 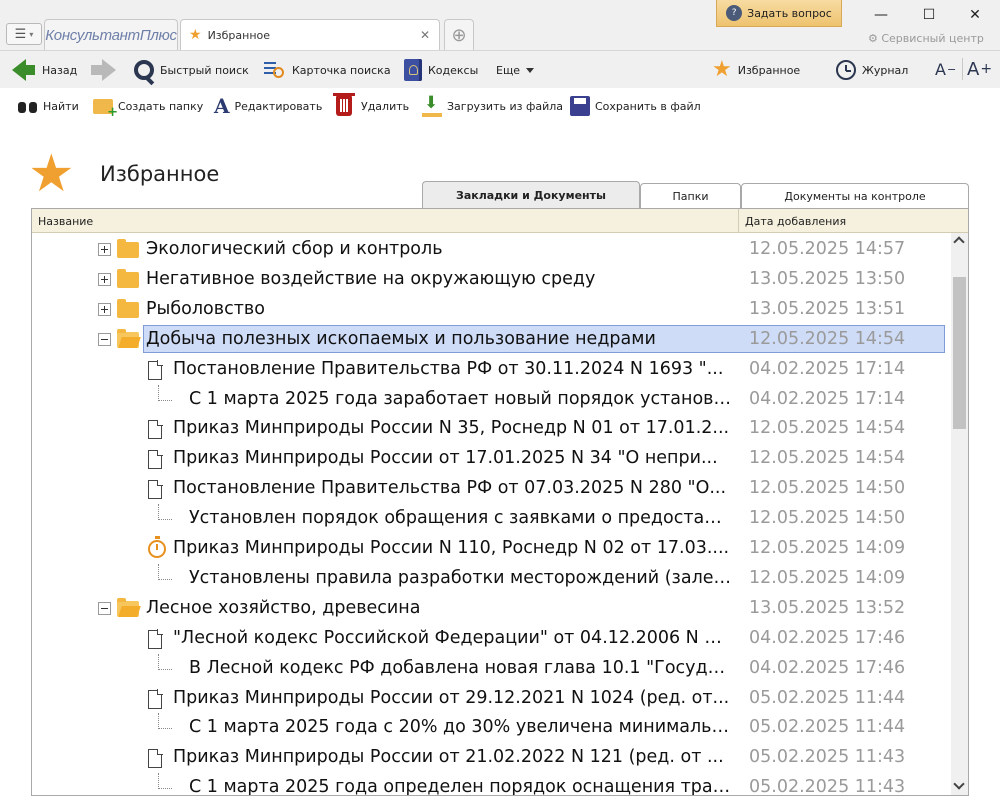 I want to click on more-menu-button: Еще, so click(x=515, y=70).